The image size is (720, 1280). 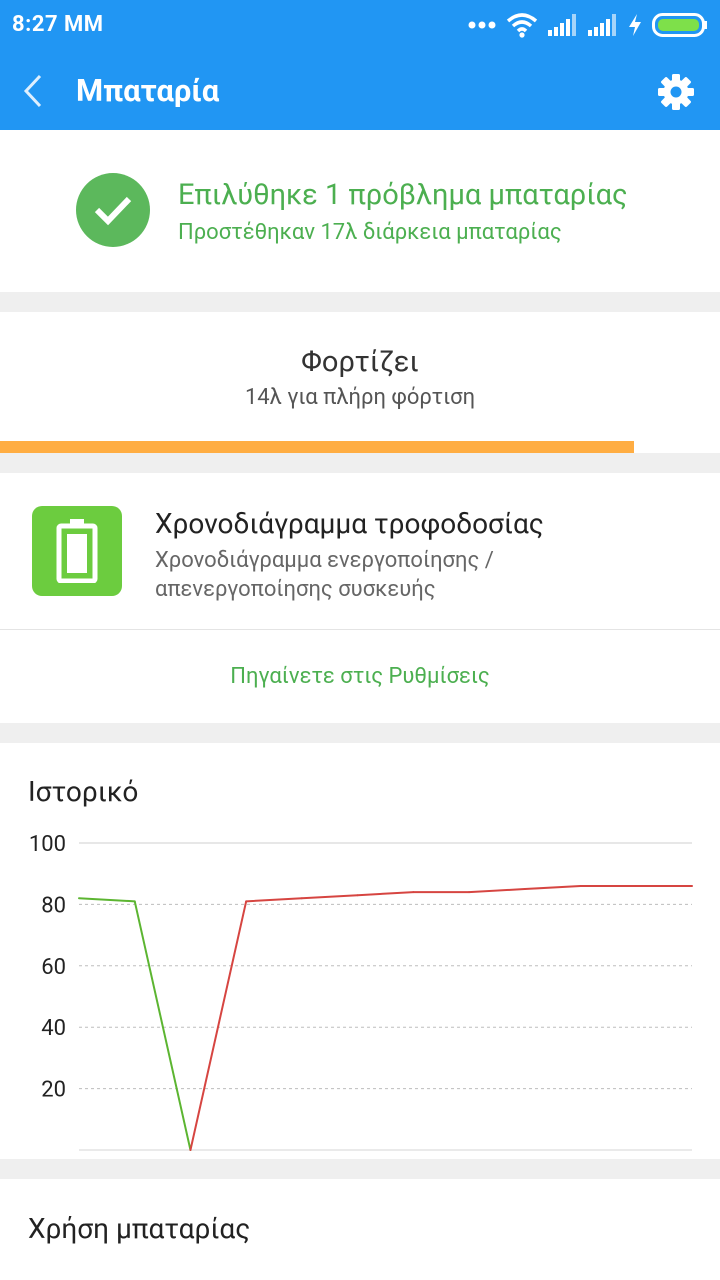 What do you see at coordinates (53, 905) in the screenshot?
I see `y-tick-label: 80` at bounding box center [53, 905].